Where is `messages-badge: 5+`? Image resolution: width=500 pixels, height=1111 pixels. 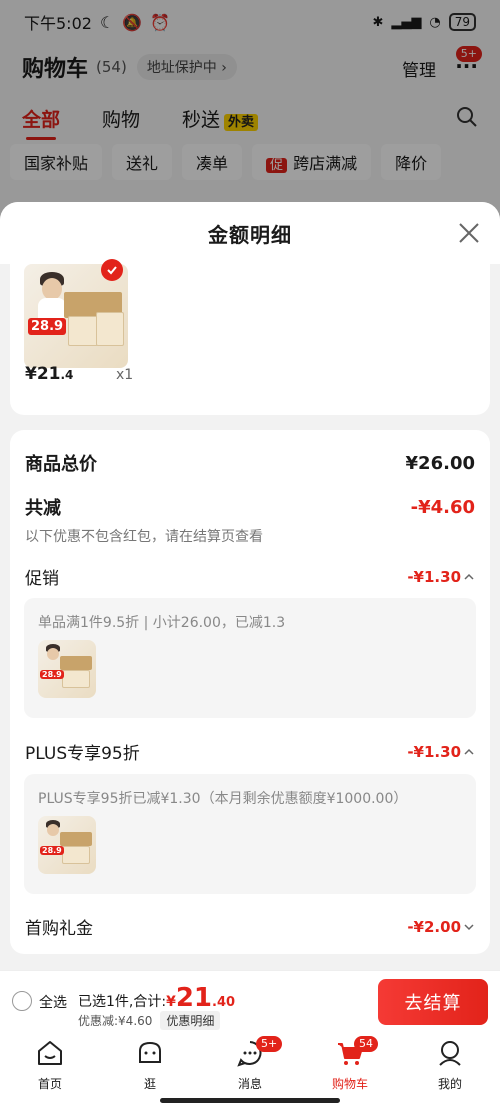
messages-badge: 5+ is located at coordinates (269, 1044).